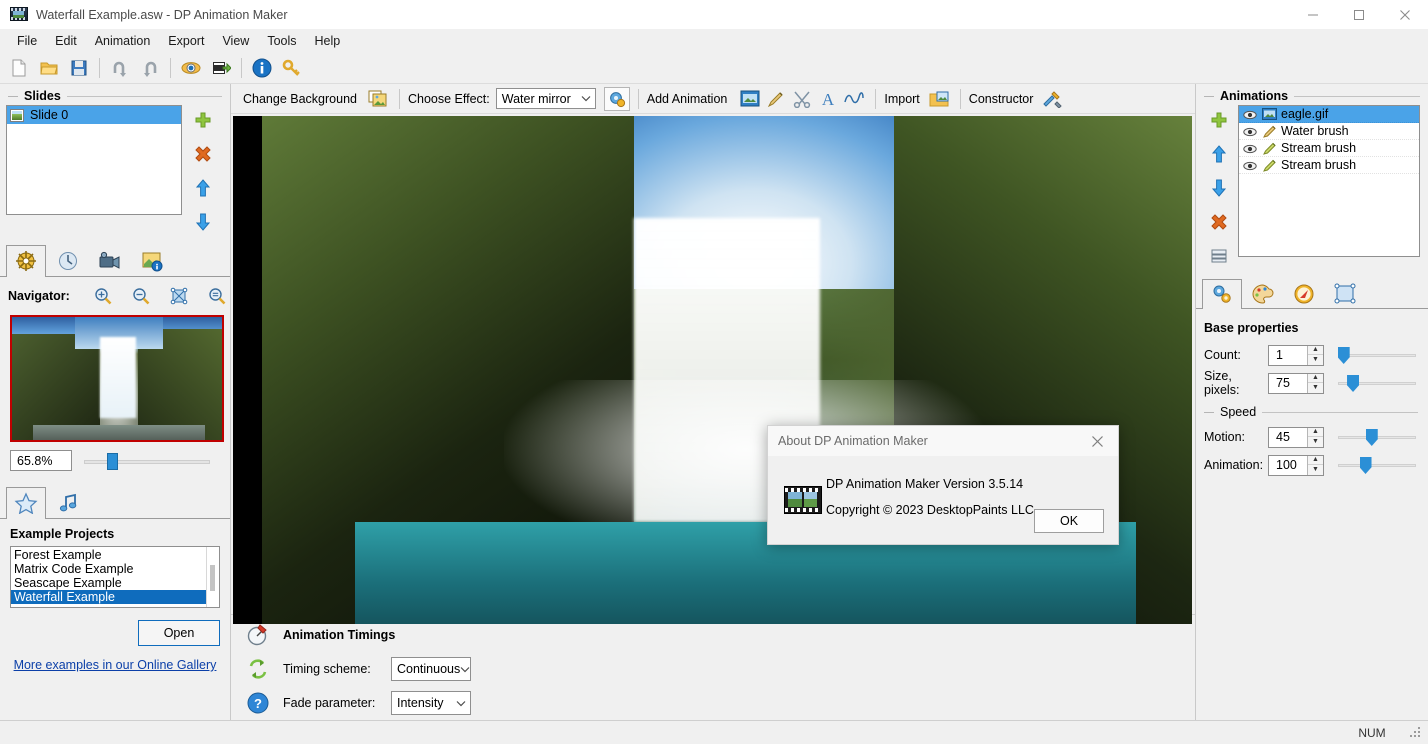 The width and height of the screenshot is (1428, 744). I want to click on list-item: Forest Example, so click(108, 555).